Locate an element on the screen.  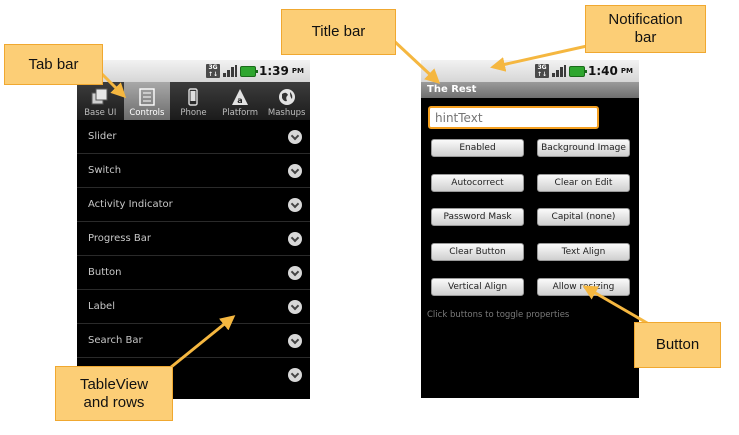
title-bar-callout: Title bar is located at coordinates (338, 32).